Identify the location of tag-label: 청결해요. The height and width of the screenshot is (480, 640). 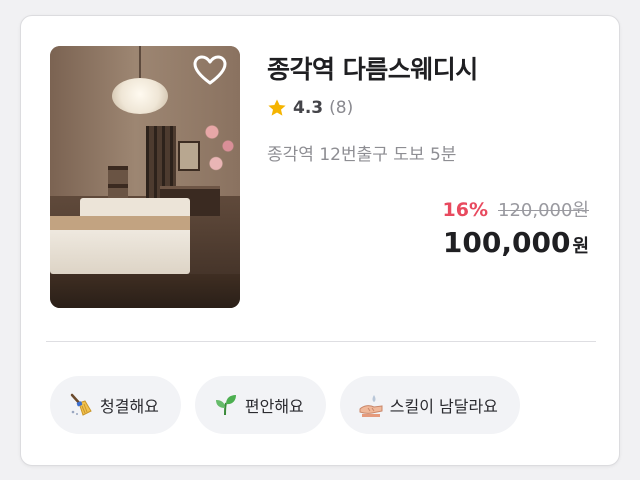
(129, 406).